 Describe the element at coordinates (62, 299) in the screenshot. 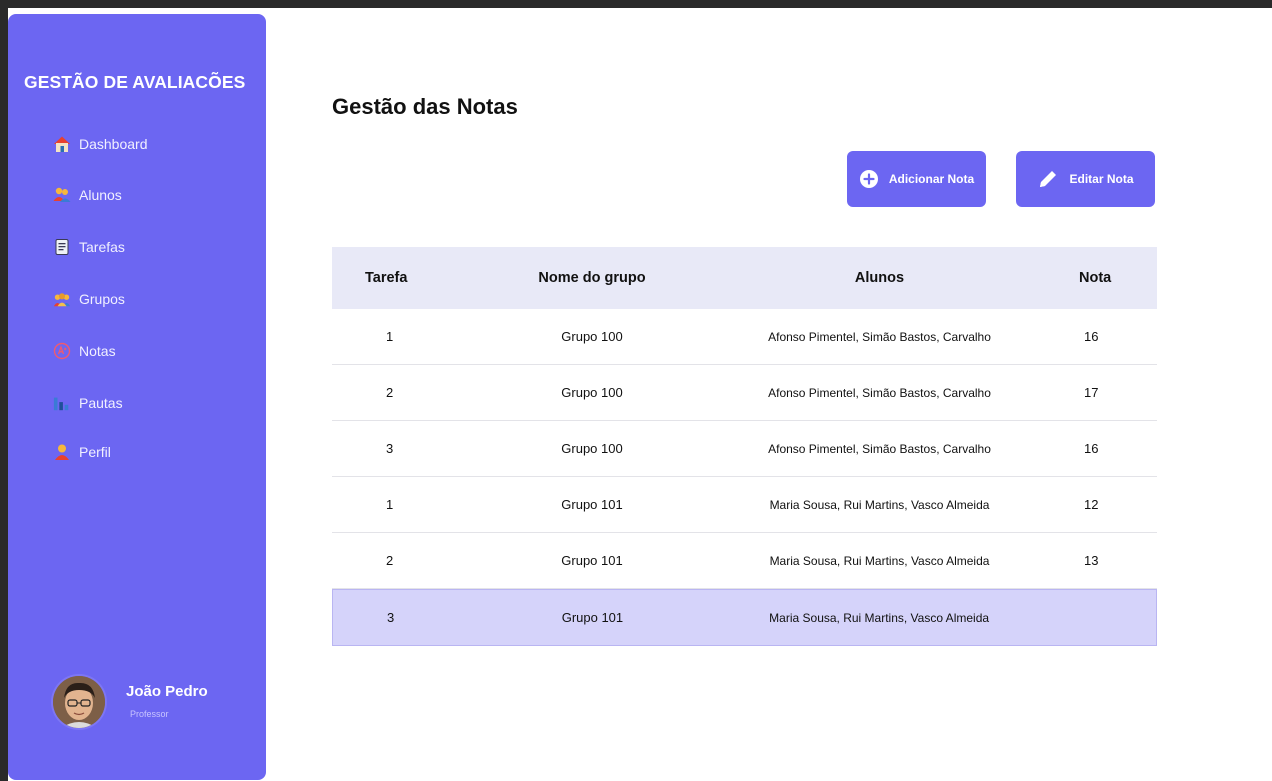

I see `group-icon` at that location.